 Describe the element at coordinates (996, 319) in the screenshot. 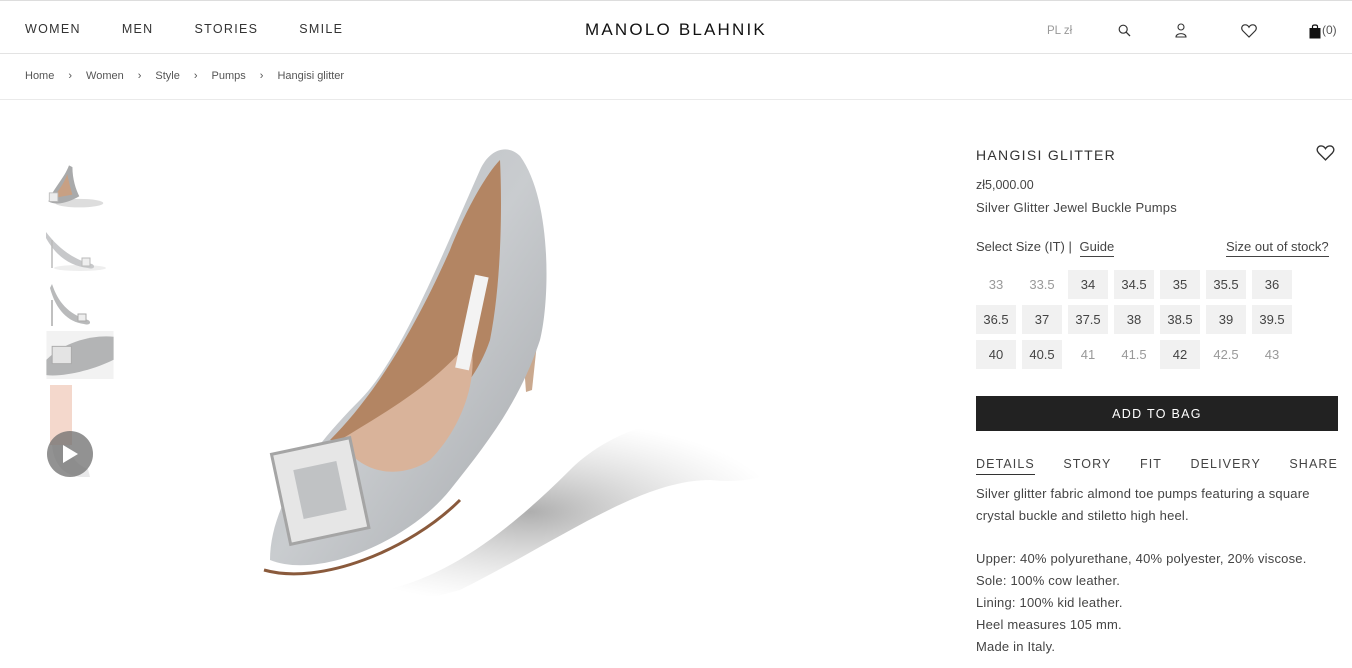

I see `size-option: 36.5` at that location.